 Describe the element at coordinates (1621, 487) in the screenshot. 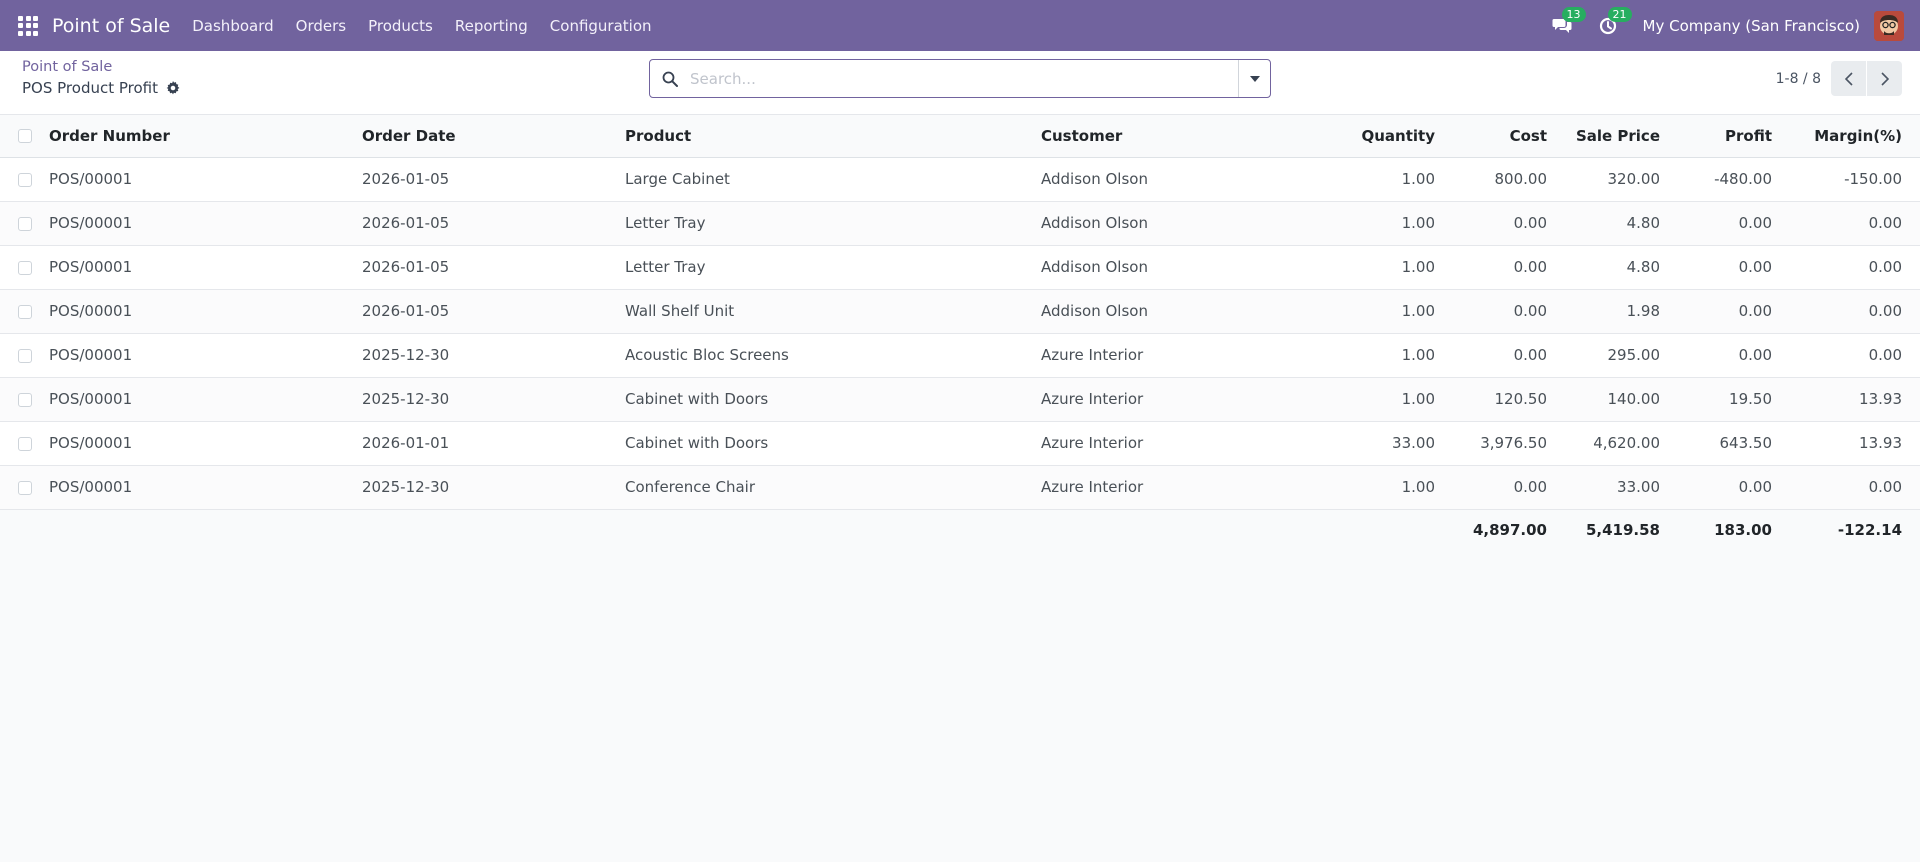

I see `cell-sale-price: 33.00` at that location.